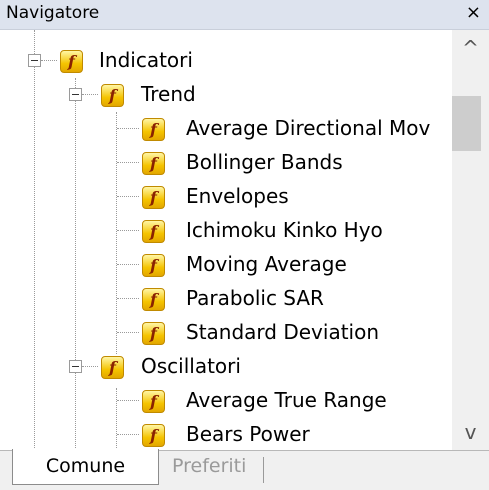 This screenshot has width=489, height=490. Describe the element at coordinates (470, 240) in the screenshot. I see `vertical-scrollbar: ^ v` at that location.